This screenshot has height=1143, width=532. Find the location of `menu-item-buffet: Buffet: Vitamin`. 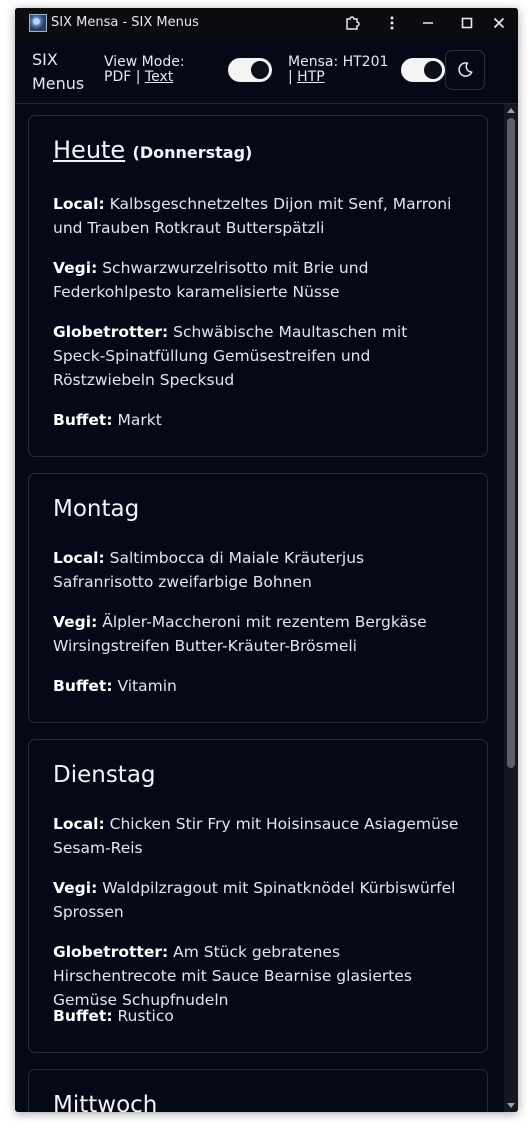

menu-item-buffet: Buffet: Vitamin is located at coordinates (115, 686).